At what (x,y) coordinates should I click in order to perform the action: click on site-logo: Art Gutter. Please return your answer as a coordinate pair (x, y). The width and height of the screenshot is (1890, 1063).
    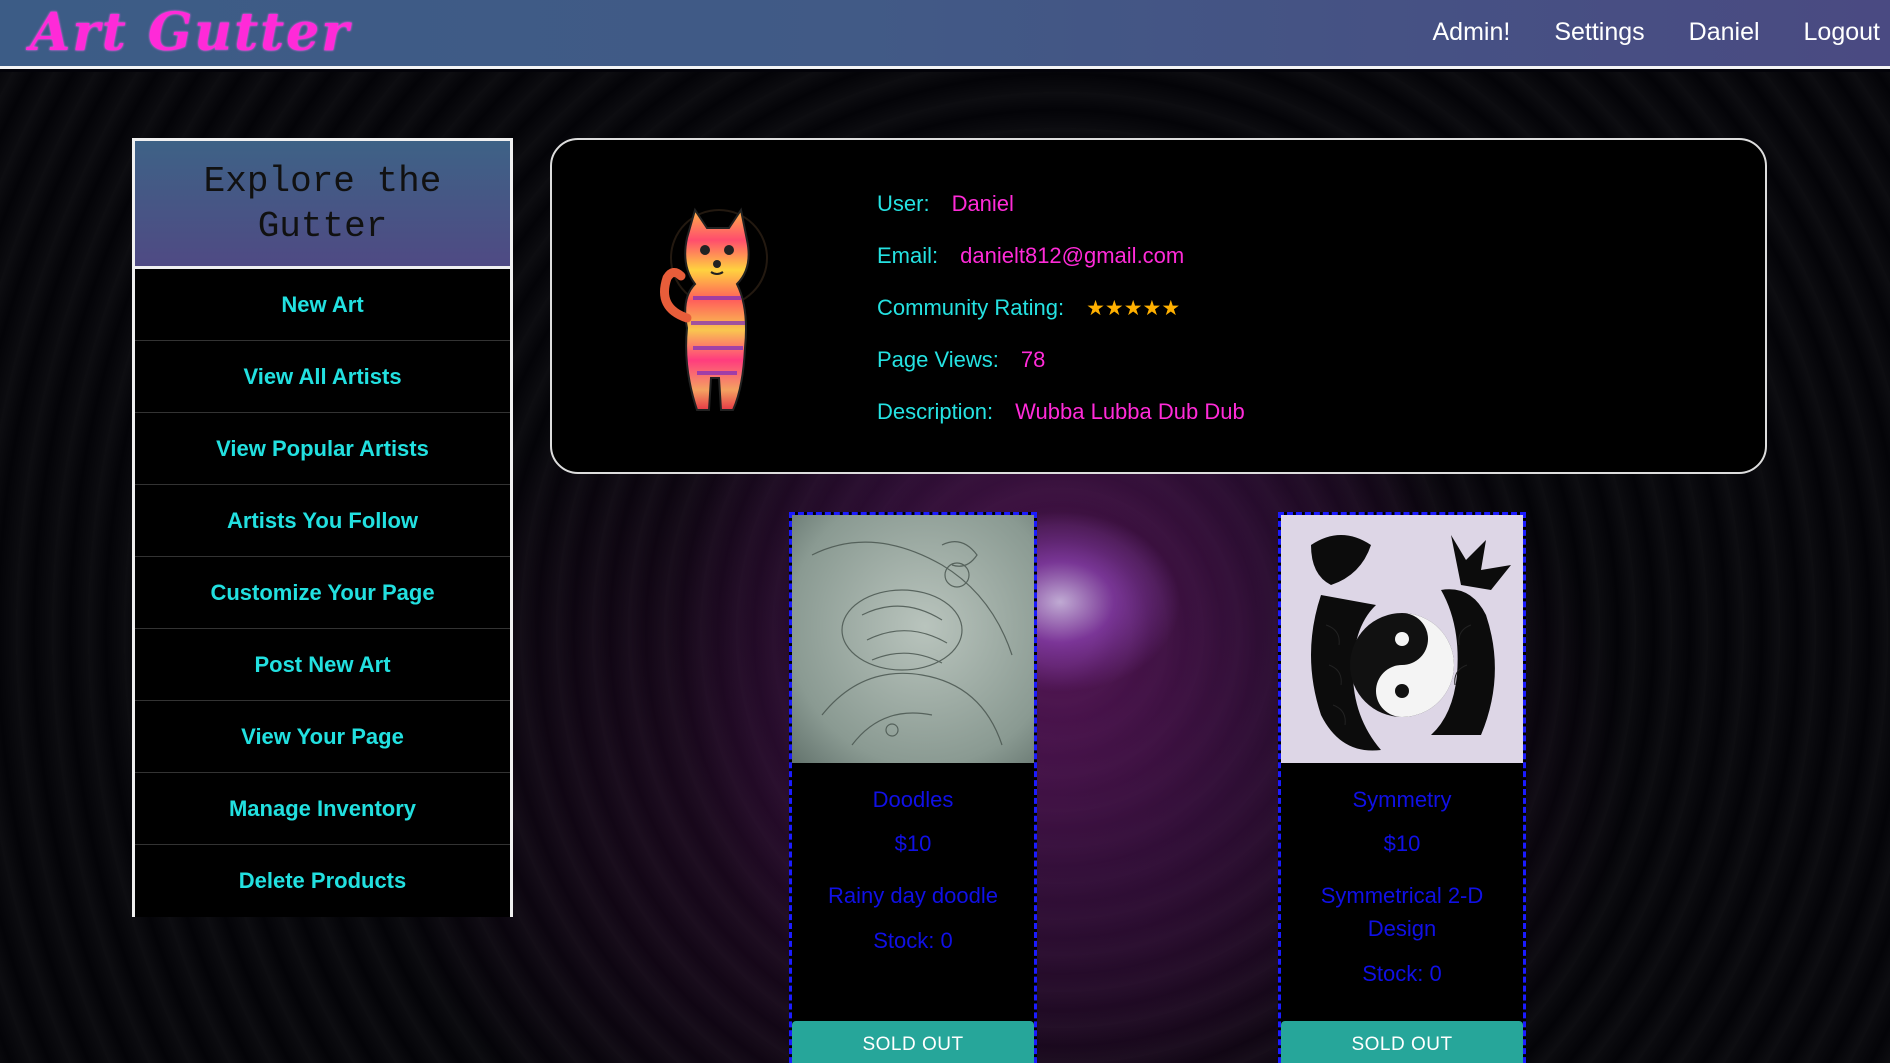
    Looking at the image, I should click on (190, 32).